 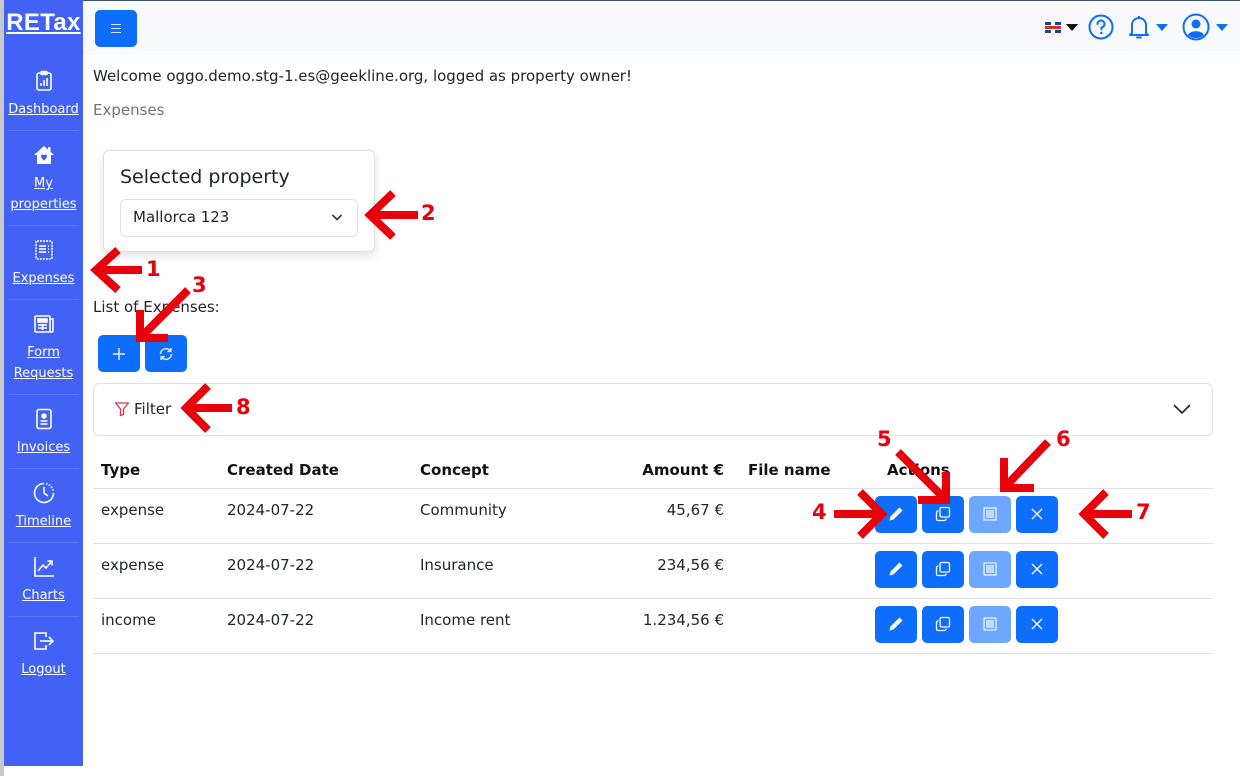 What do you see at coordinates (43, 595) in the screenshot?
I see `sidebar-label: Charts` at bounding box center [43, 595].